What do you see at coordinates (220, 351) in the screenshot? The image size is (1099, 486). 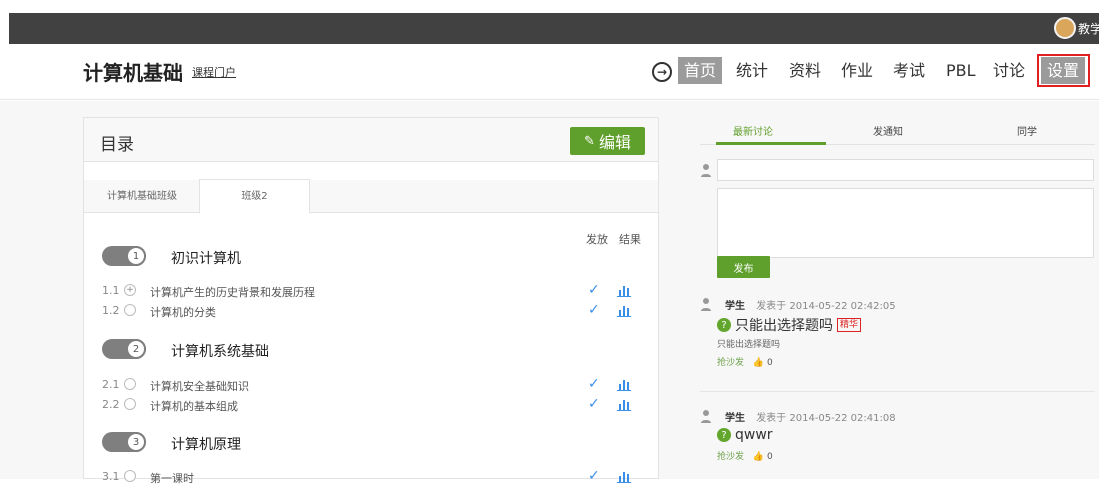 I see `chapter-title: 计算机系统基础` at bounding box center [220, 351].